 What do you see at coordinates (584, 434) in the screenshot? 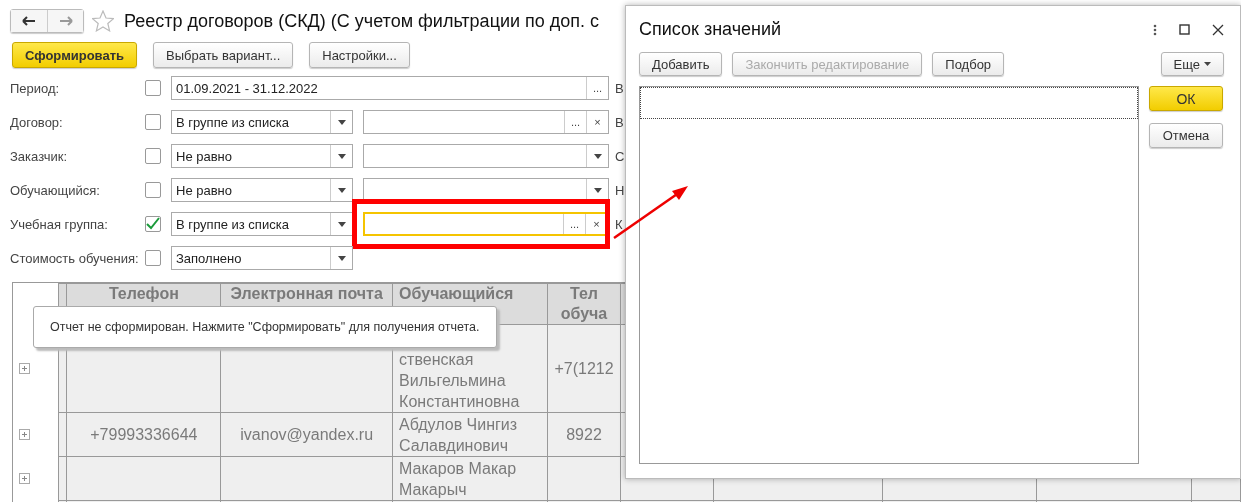
I see `table-cell: 8922` at bounding box center [584, 434].